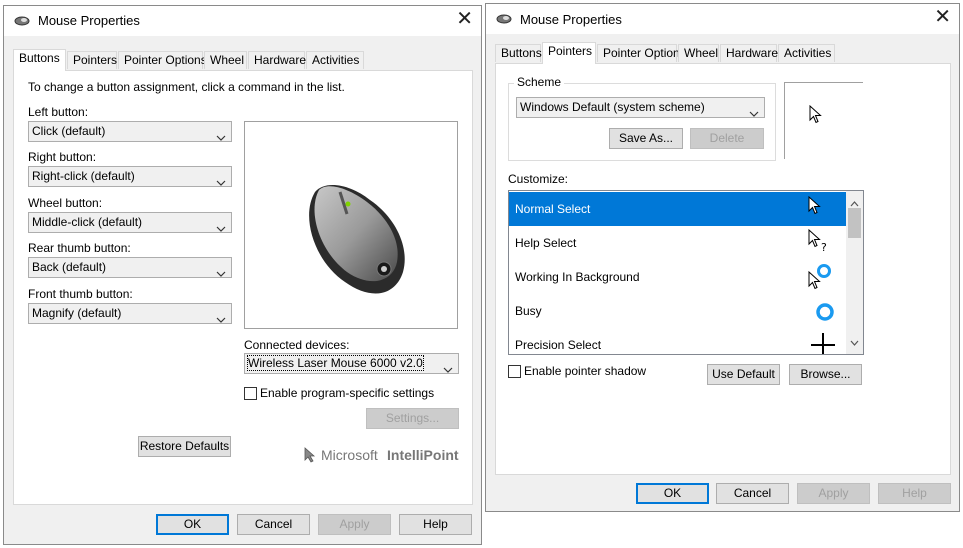 The height and width of the screenshot is (548, 963). What do you see at coordinates (335, 363) in the screenshot?
I see `connected-devices-value: Wireless Laser Mouse 6000 v2.0` at bounding box center [335, 363].